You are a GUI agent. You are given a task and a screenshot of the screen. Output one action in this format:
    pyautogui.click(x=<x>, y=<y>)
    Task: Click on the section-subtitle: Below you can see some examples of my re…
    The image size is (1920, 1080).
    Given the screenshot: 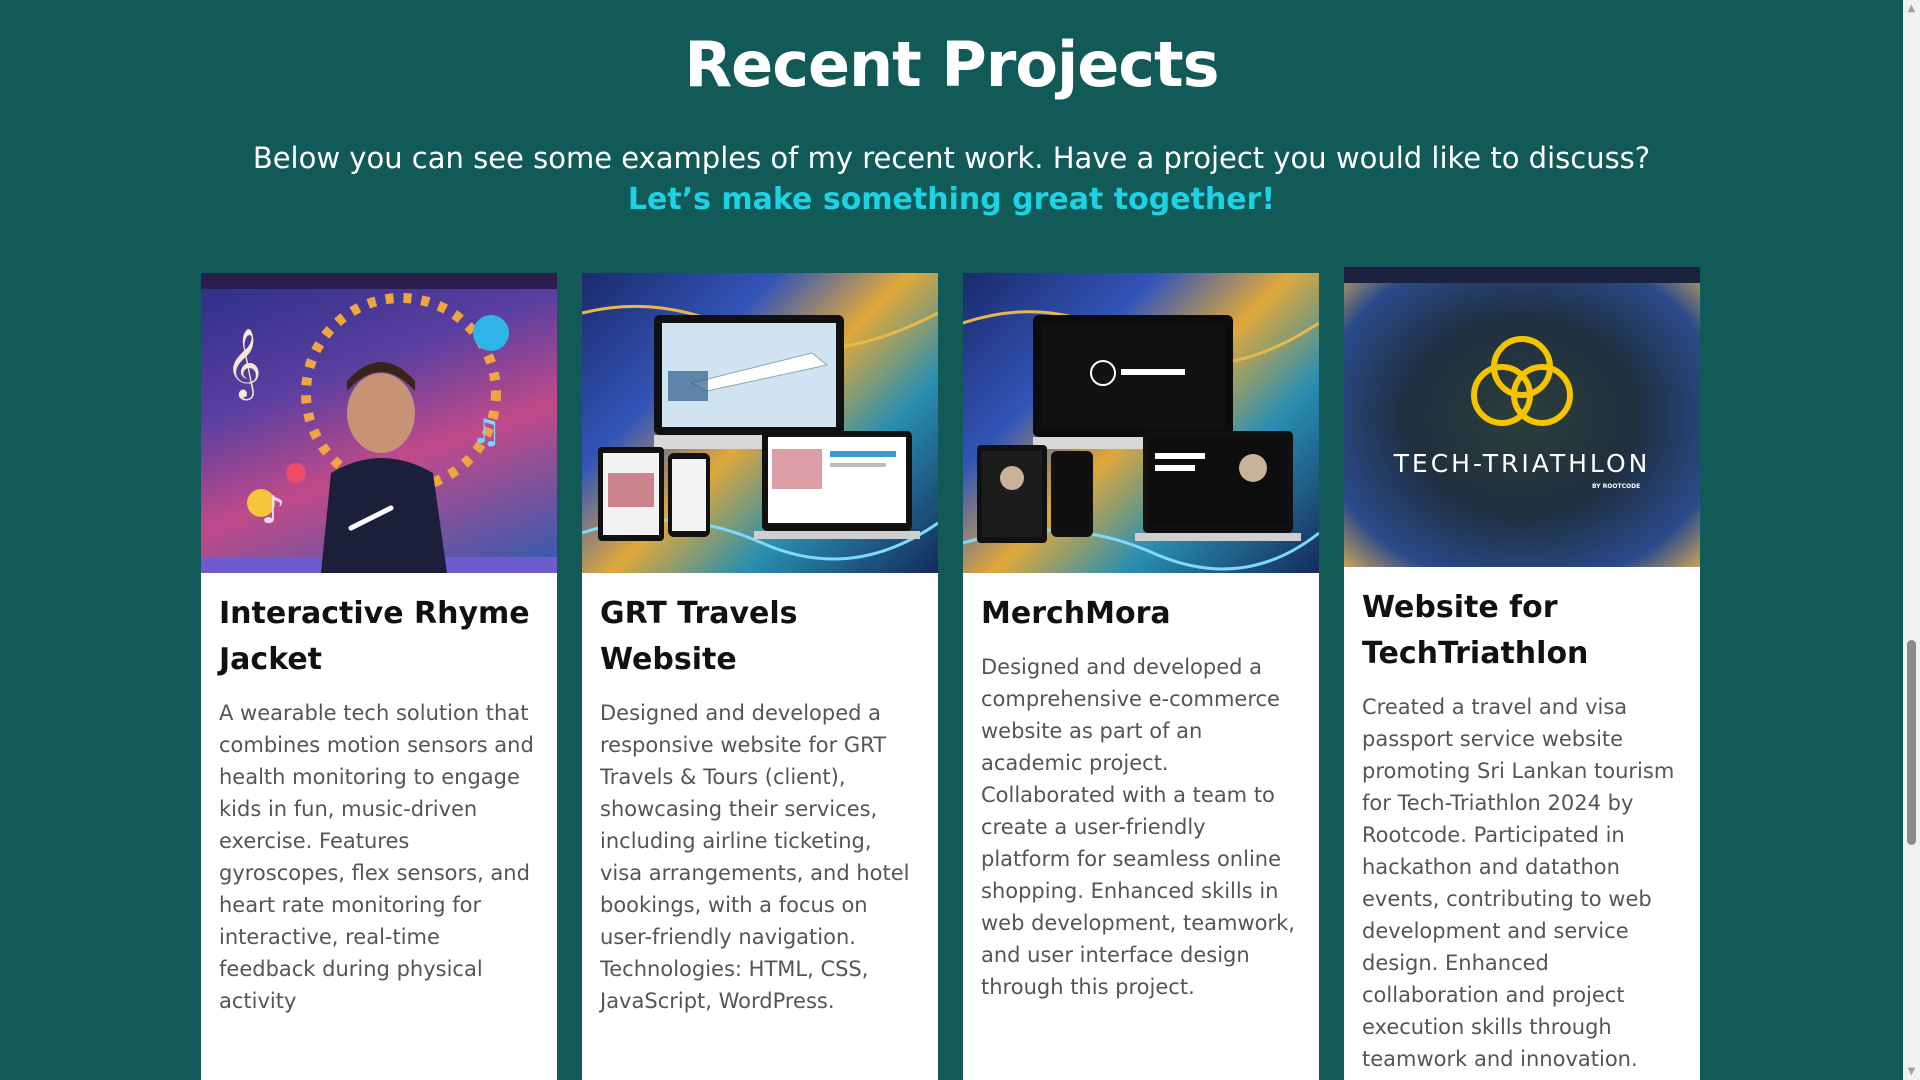 What is the action you would take?
    pyautogui.click(x=951, y=158)
    